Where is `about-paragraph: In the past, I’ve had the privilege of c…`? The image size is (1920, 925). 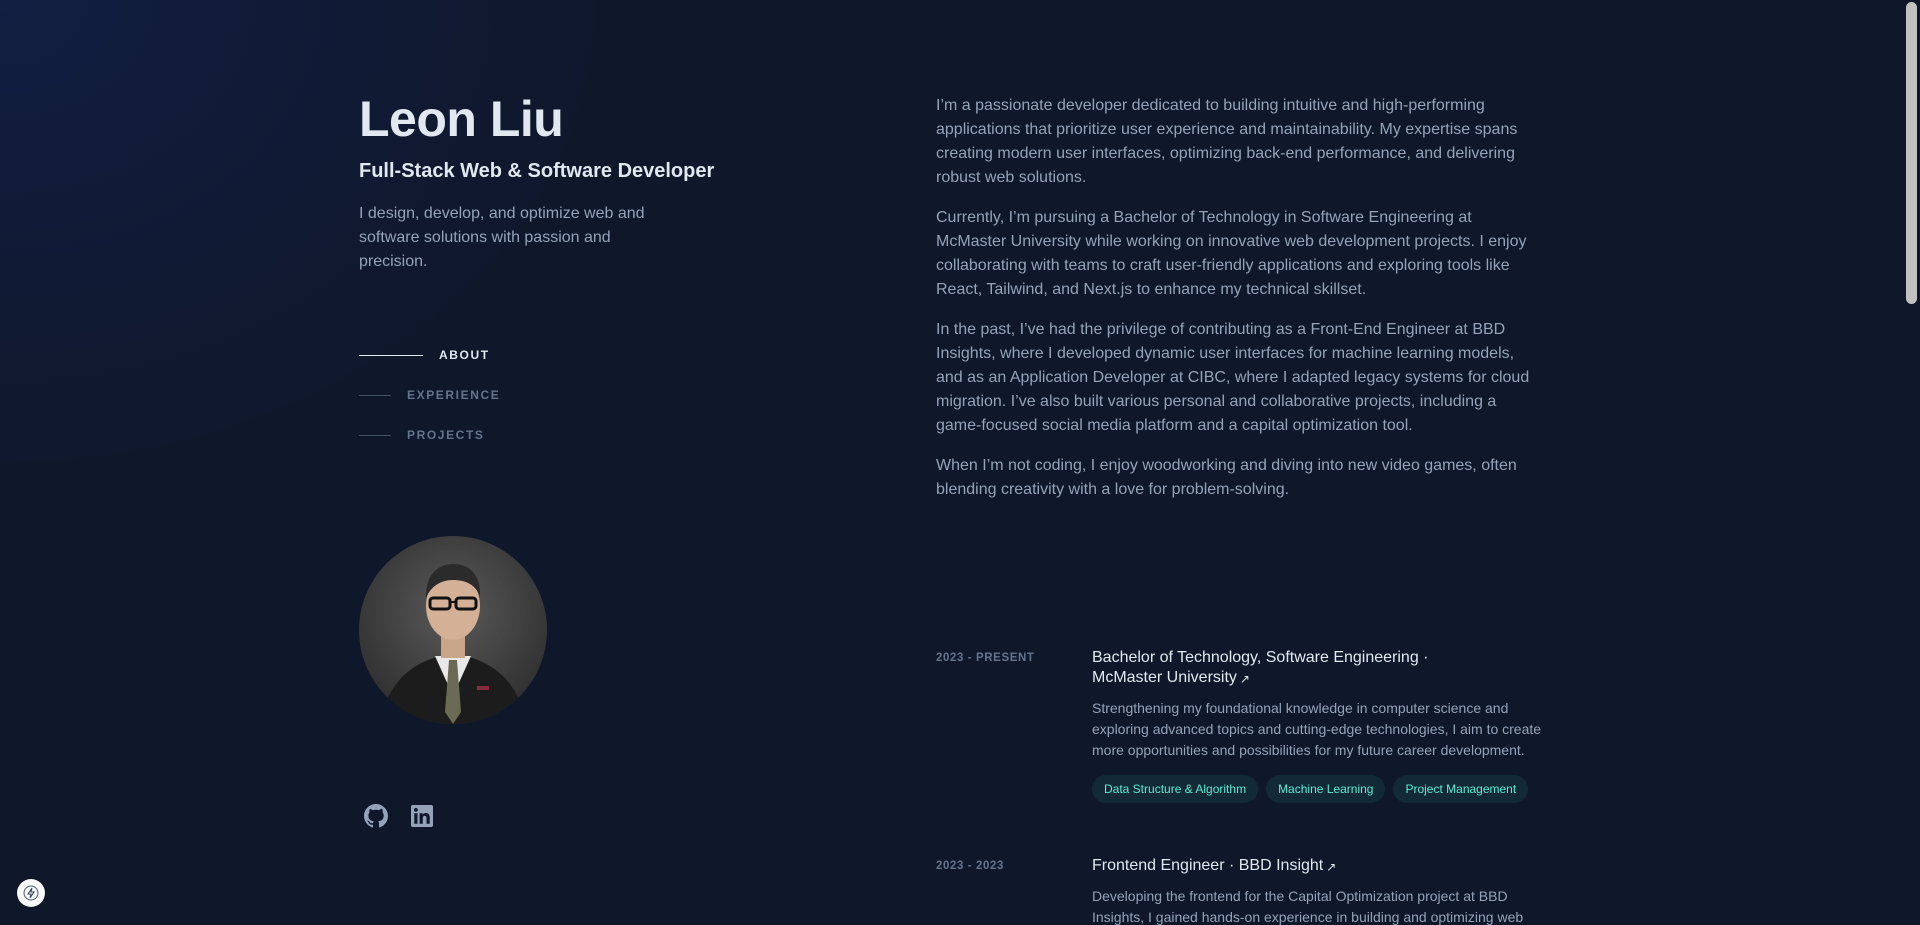 about-paragraph: In the past, I’ve had the privilege of c… is located at coordinates (1233, 377).